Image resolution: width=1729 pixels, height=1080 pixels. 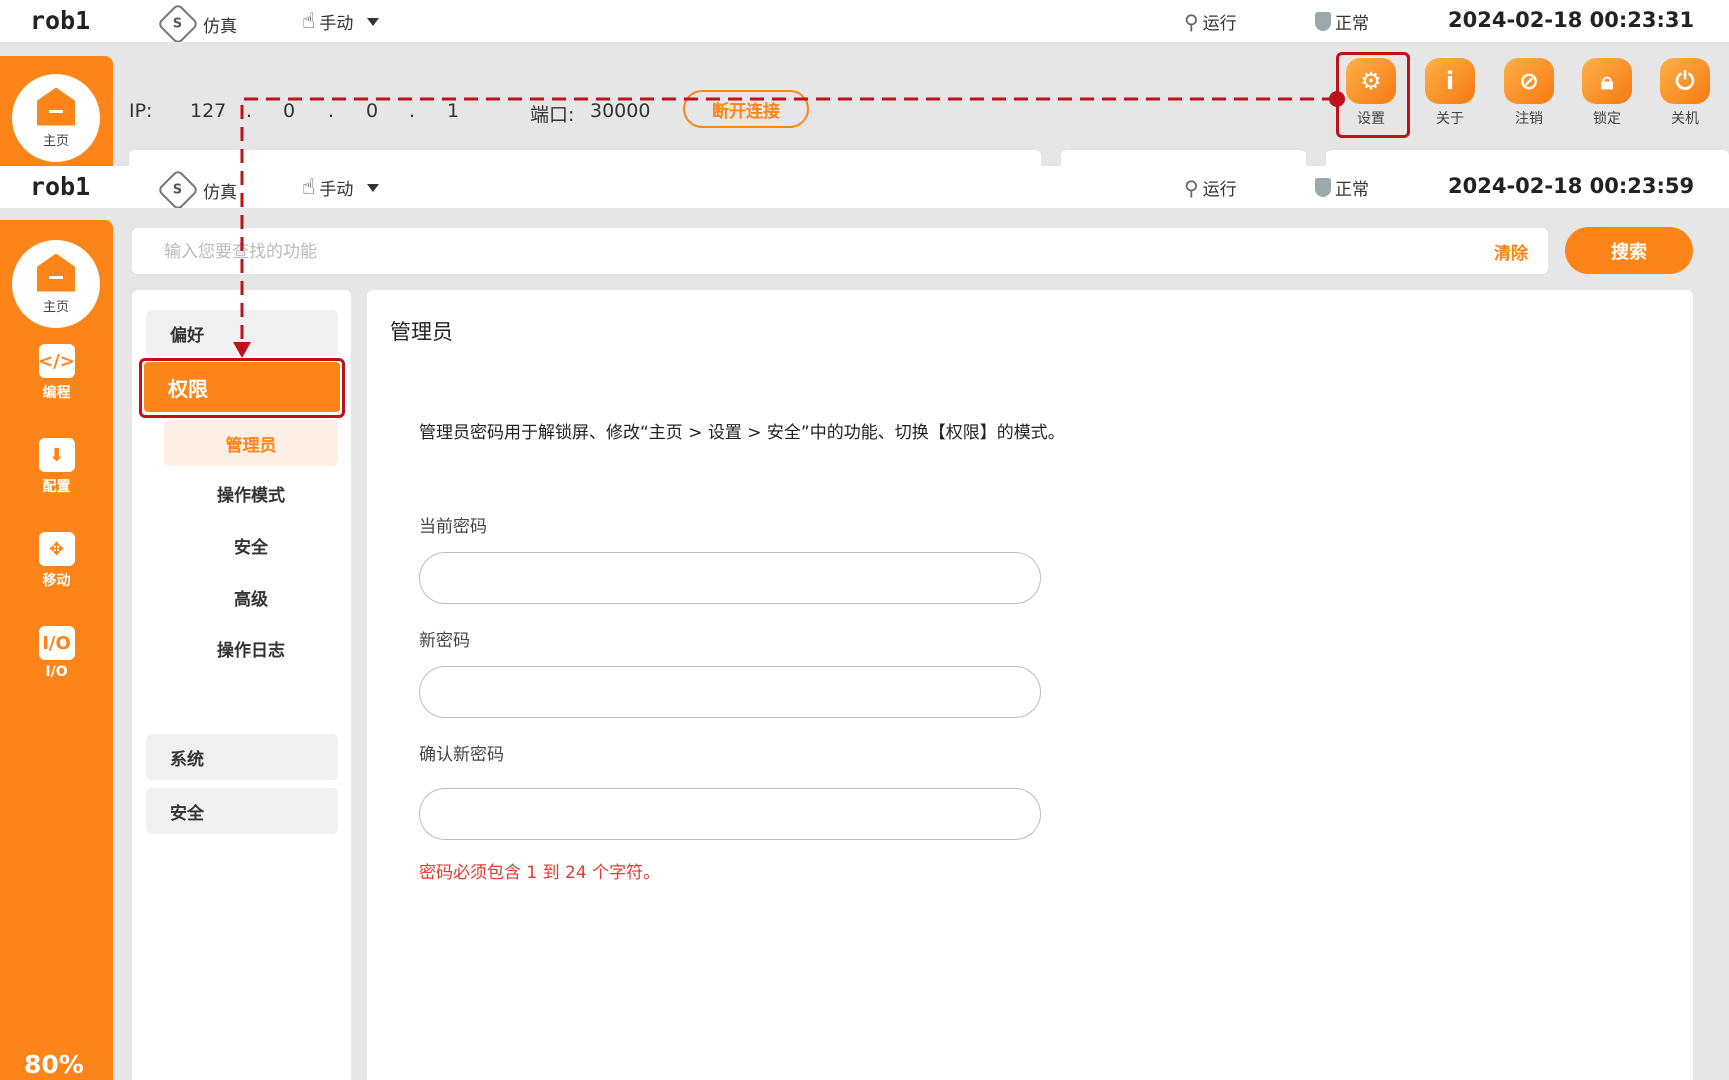 What do you see at coordinates (56, 581) in the screenshot?
I see `sidebar-item-label: 移动` at bounding box center [56, 581].